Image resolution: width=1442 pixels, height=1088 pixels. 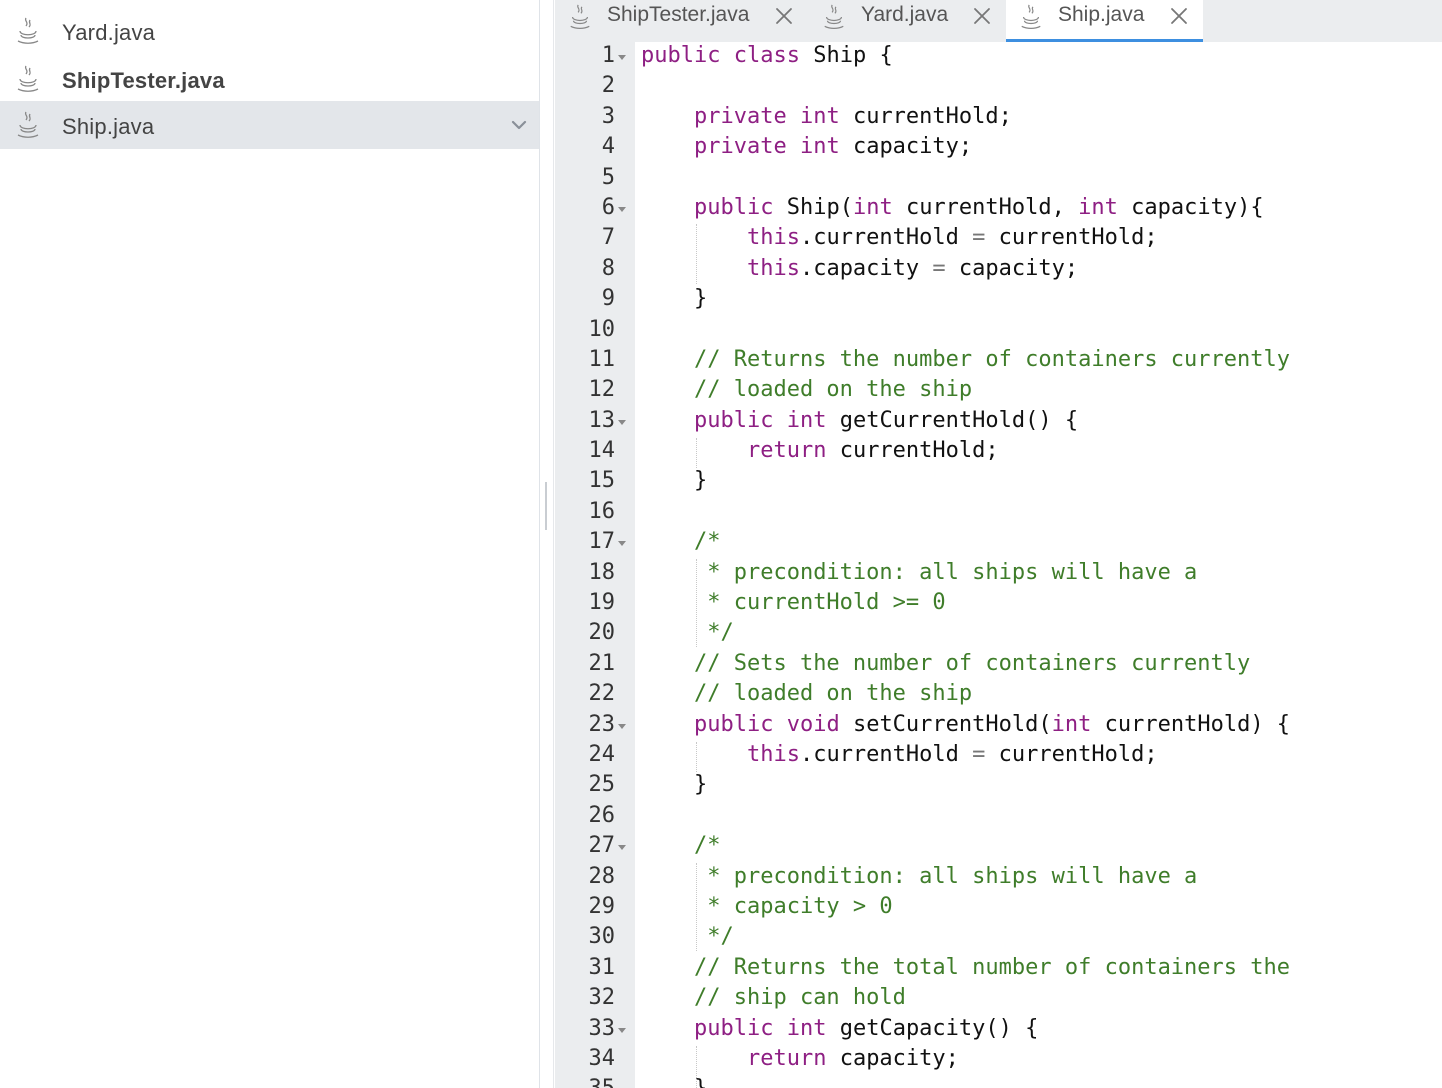 What do you see at coordinates (602, 542) in the screenshot?
I see `line-number: 17` at bounding box center [602, 542].